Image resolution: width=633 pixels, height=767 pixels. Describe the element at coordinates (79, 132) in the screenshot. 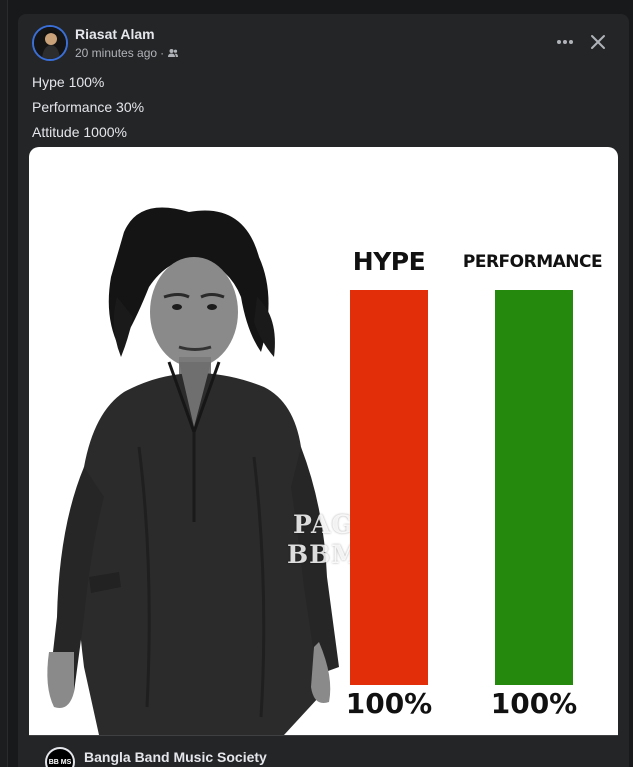

I see `post-line-attitude: Attitude 1000%` at that location.